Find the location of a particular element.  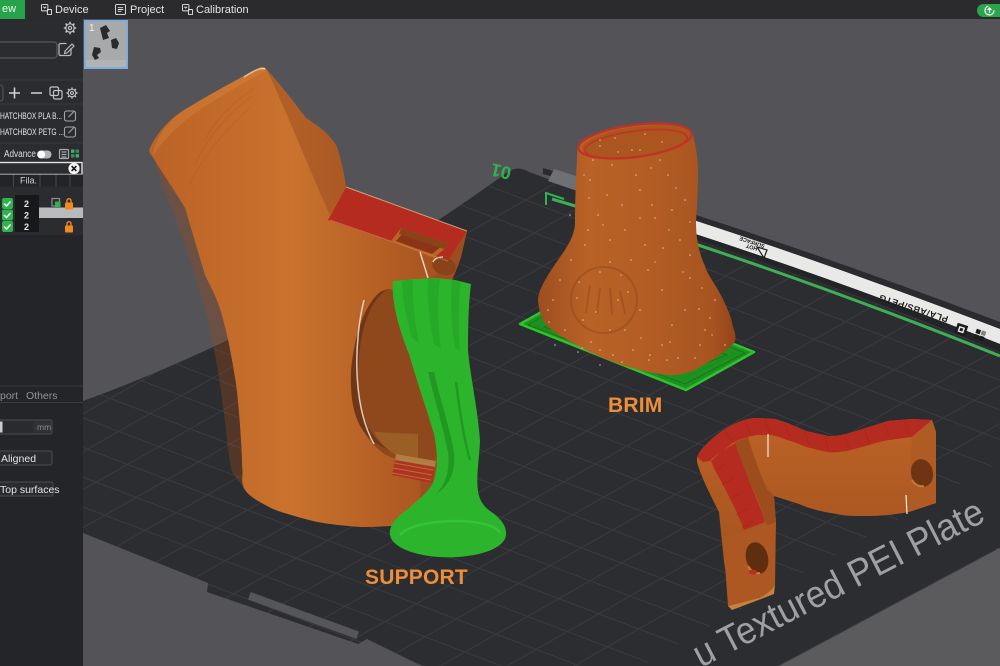

svg-text: Others is located at coordinates (42, 396).